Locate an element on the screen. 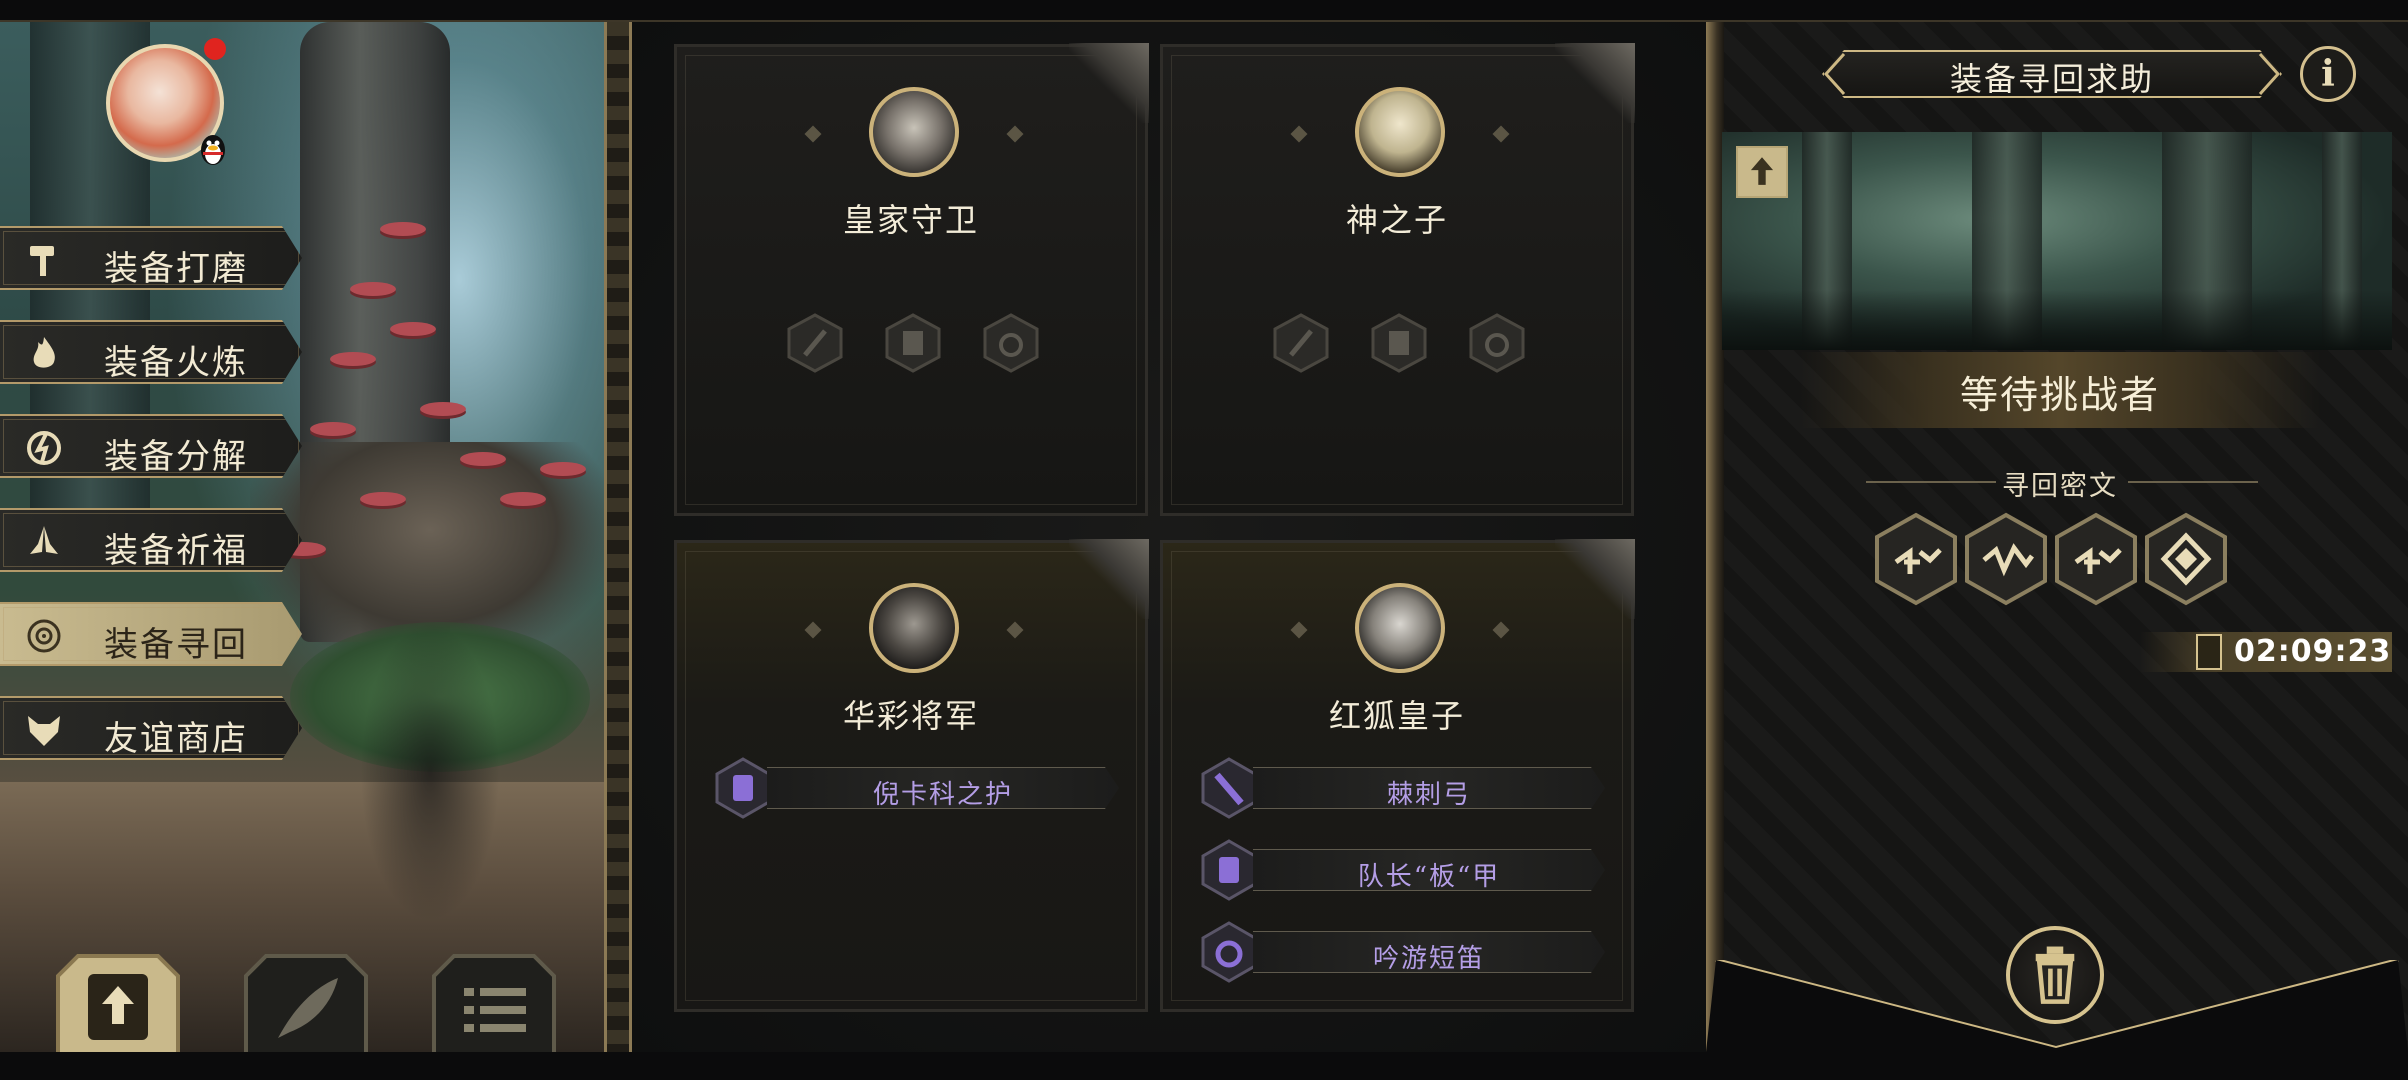 This screenshot has height=1080, width=2408. sword-icon is located at coordinates (1229, 788).